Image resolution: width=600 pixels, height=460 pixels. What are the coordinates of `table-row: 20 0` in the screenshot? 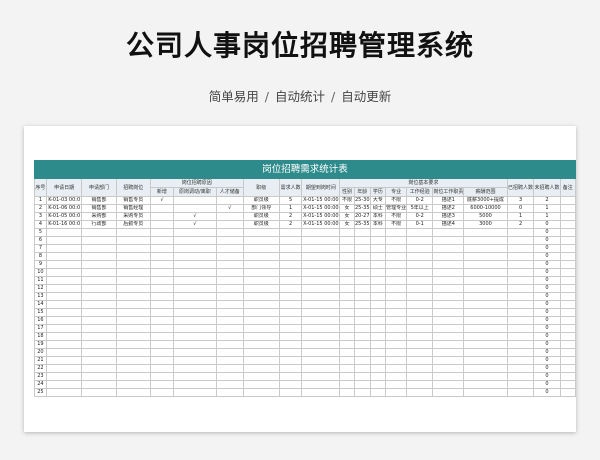 It's located at (305, 352).